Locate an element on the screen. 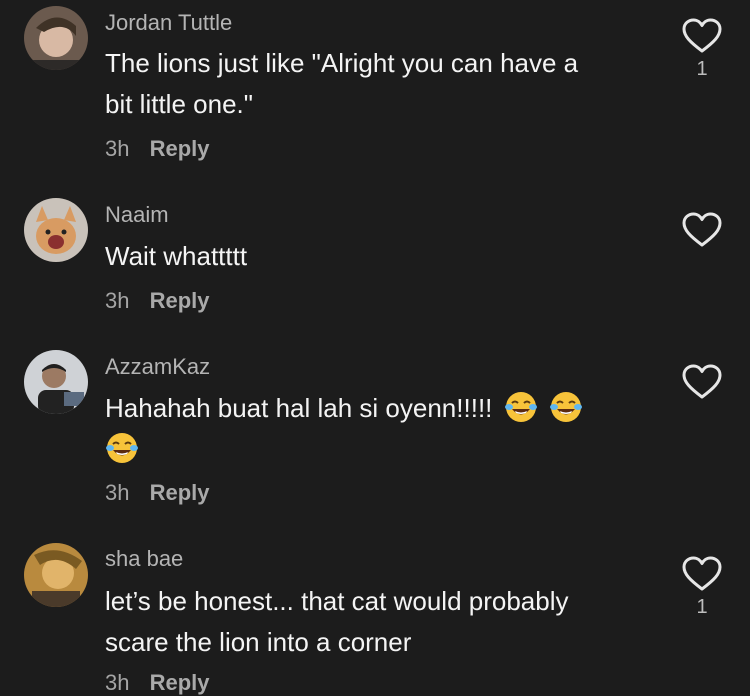 The height and width of the screenshot is (696, 750). comment-text-line is located at coordinates (385, 449).